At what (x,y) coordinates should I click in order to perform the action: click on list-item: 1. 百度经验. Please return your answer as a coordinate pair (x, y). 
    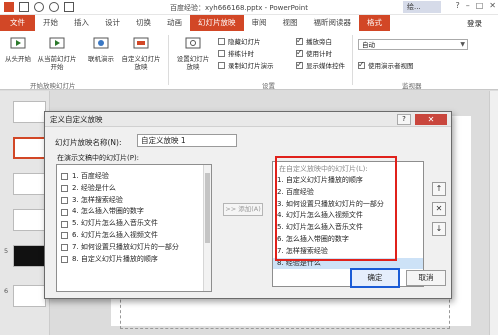
    Looking at the image, I should click on (134, 177).